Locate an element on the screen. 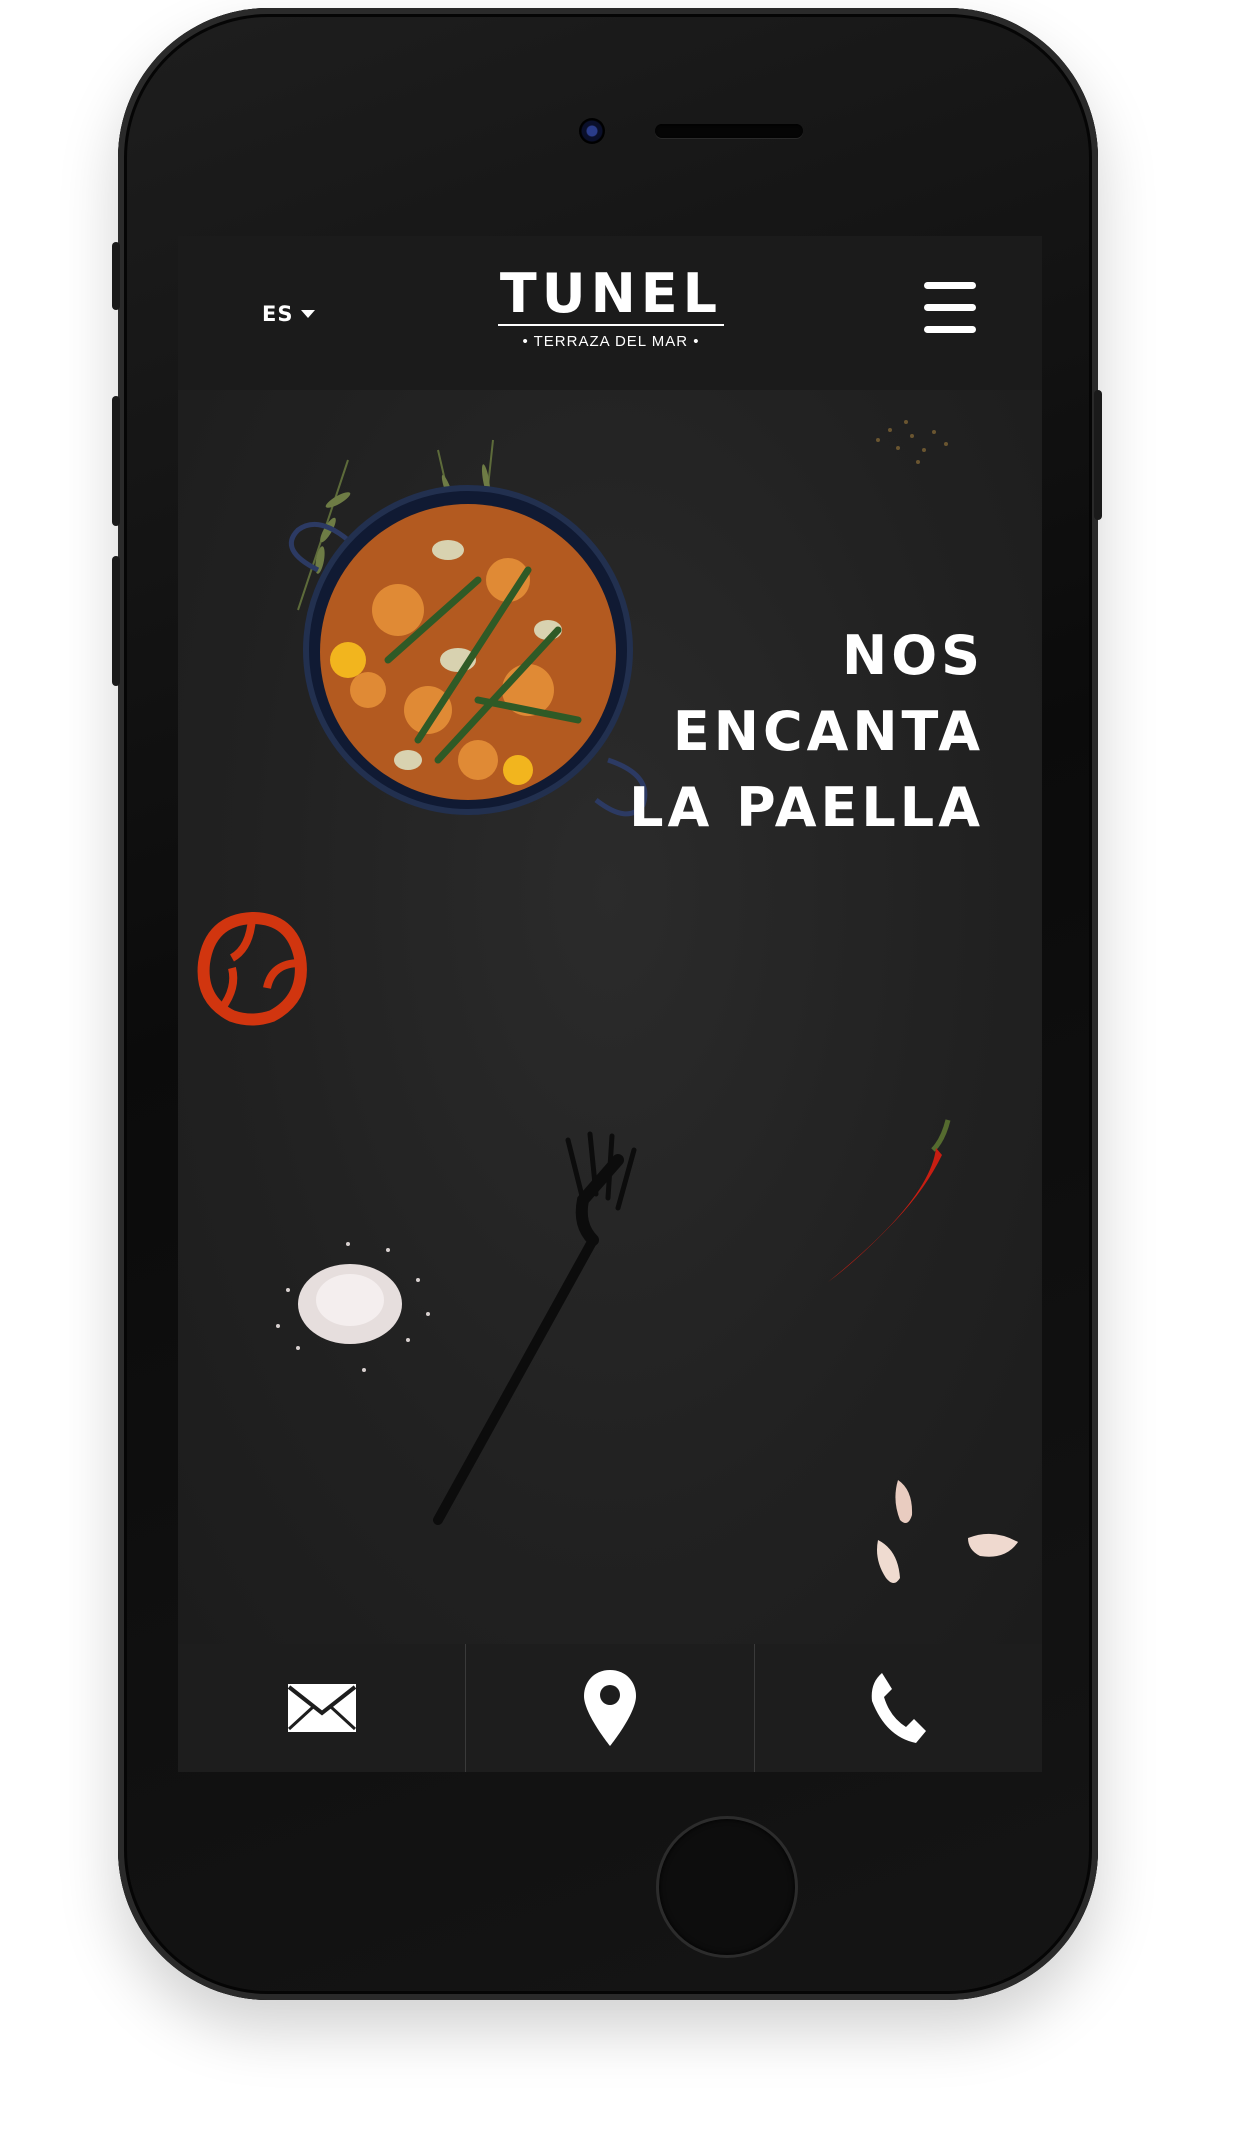 This screenshot has width=1240, height=2132. front-camera is located at coordinates (592, 131).